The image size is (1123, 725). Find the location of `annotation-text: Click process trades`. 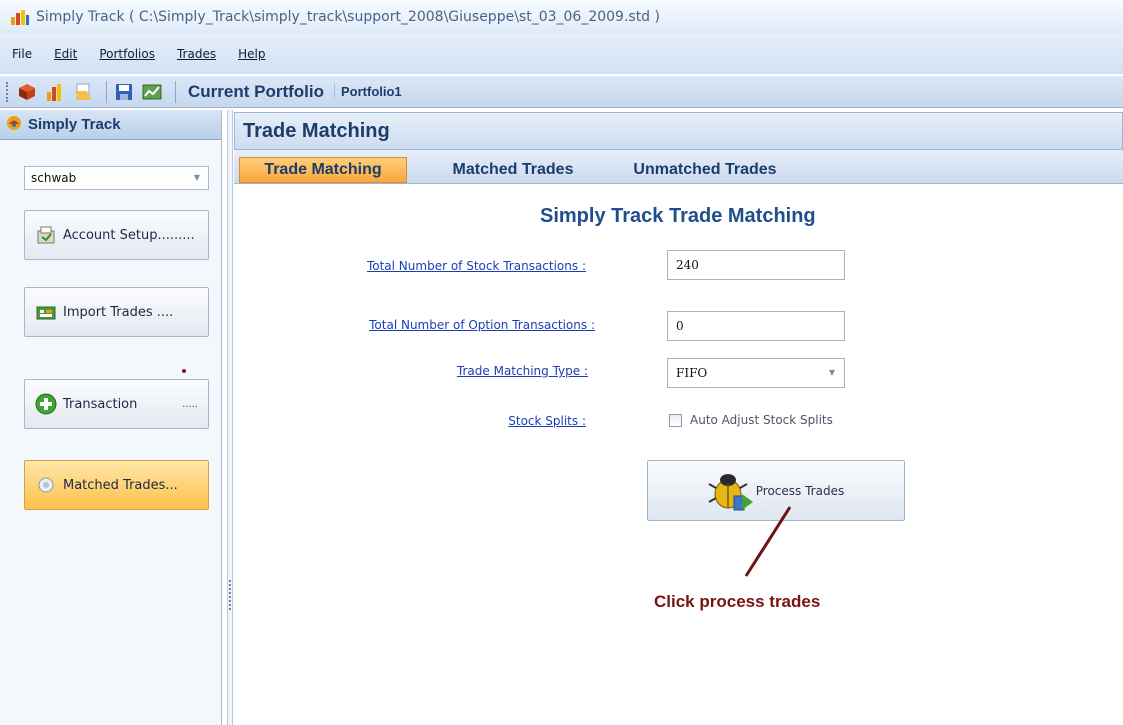

annotation-text: Click process trades is located at coordinates (737, 601).